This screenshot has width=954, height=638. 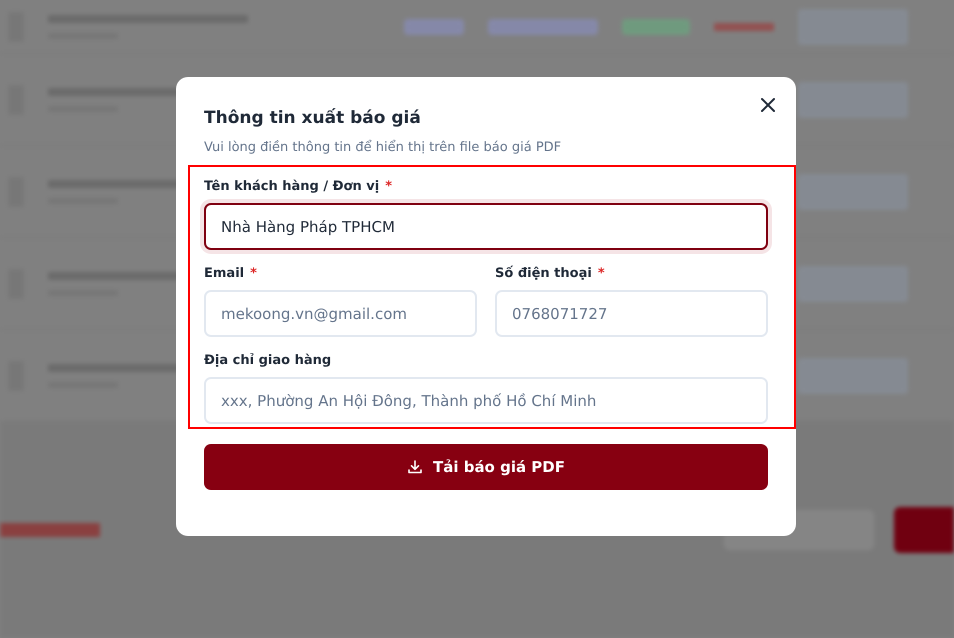 What do you see at coordinates (486, 226) in the screenshot?
I see `input-field: Nhà Hàng Pháp TPHCM` at bounding box center [486, 226].